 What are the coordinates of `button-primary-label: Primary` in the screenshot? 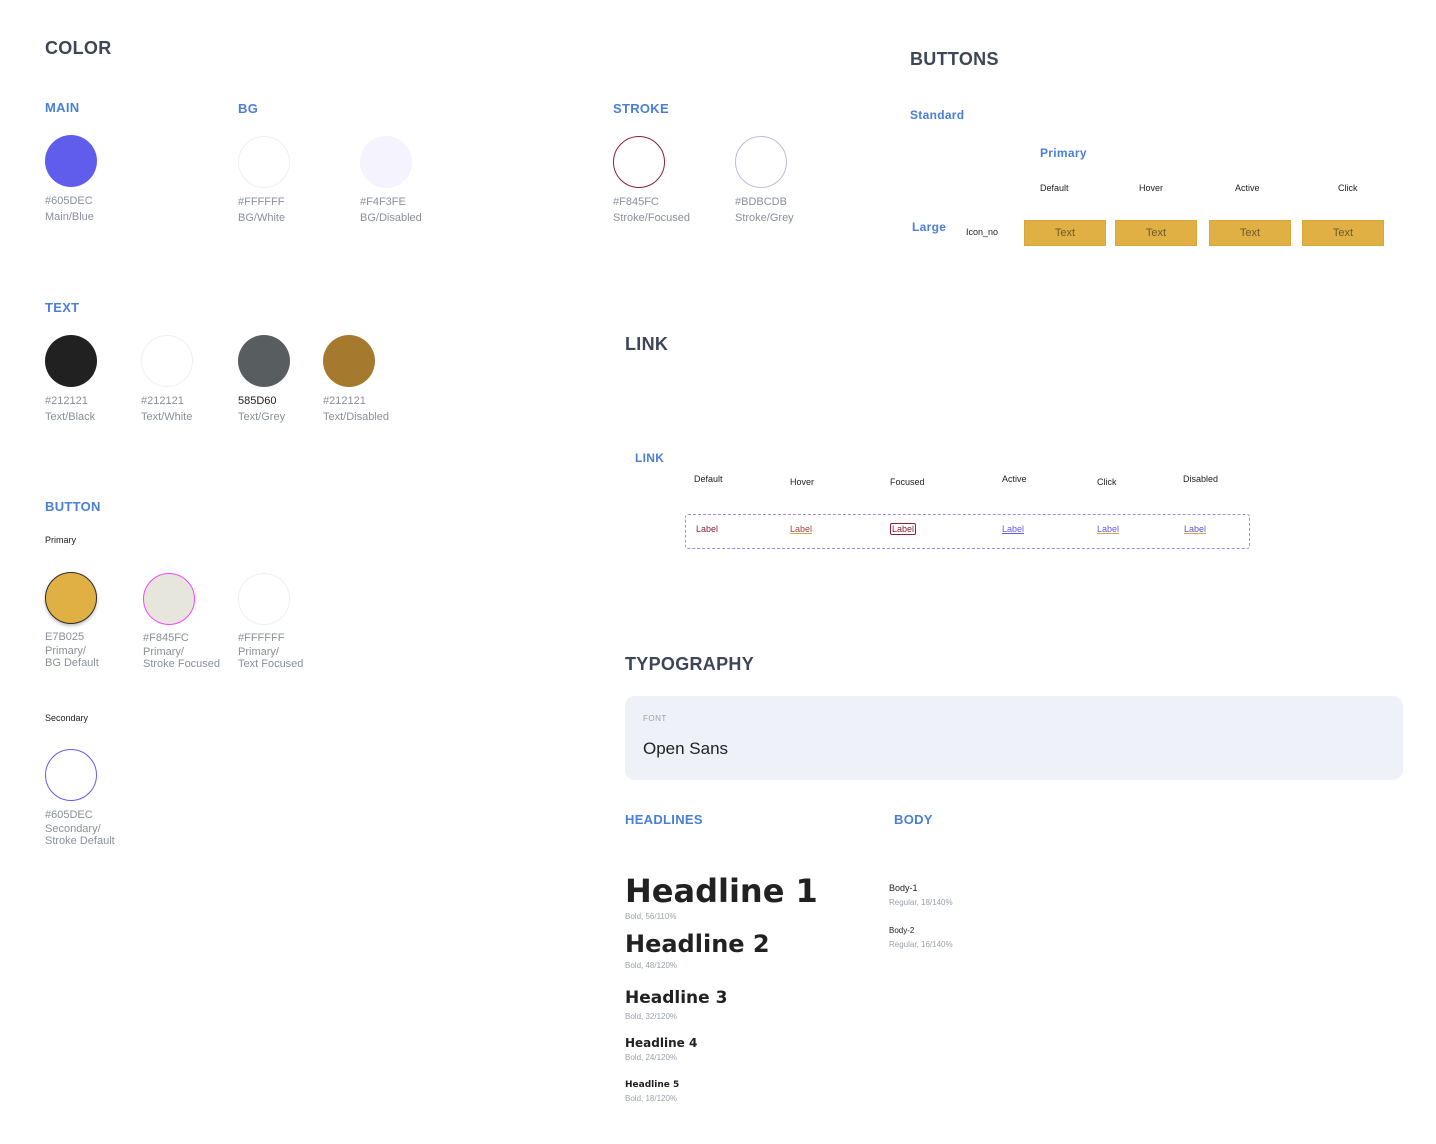 It's located at (60, 540).